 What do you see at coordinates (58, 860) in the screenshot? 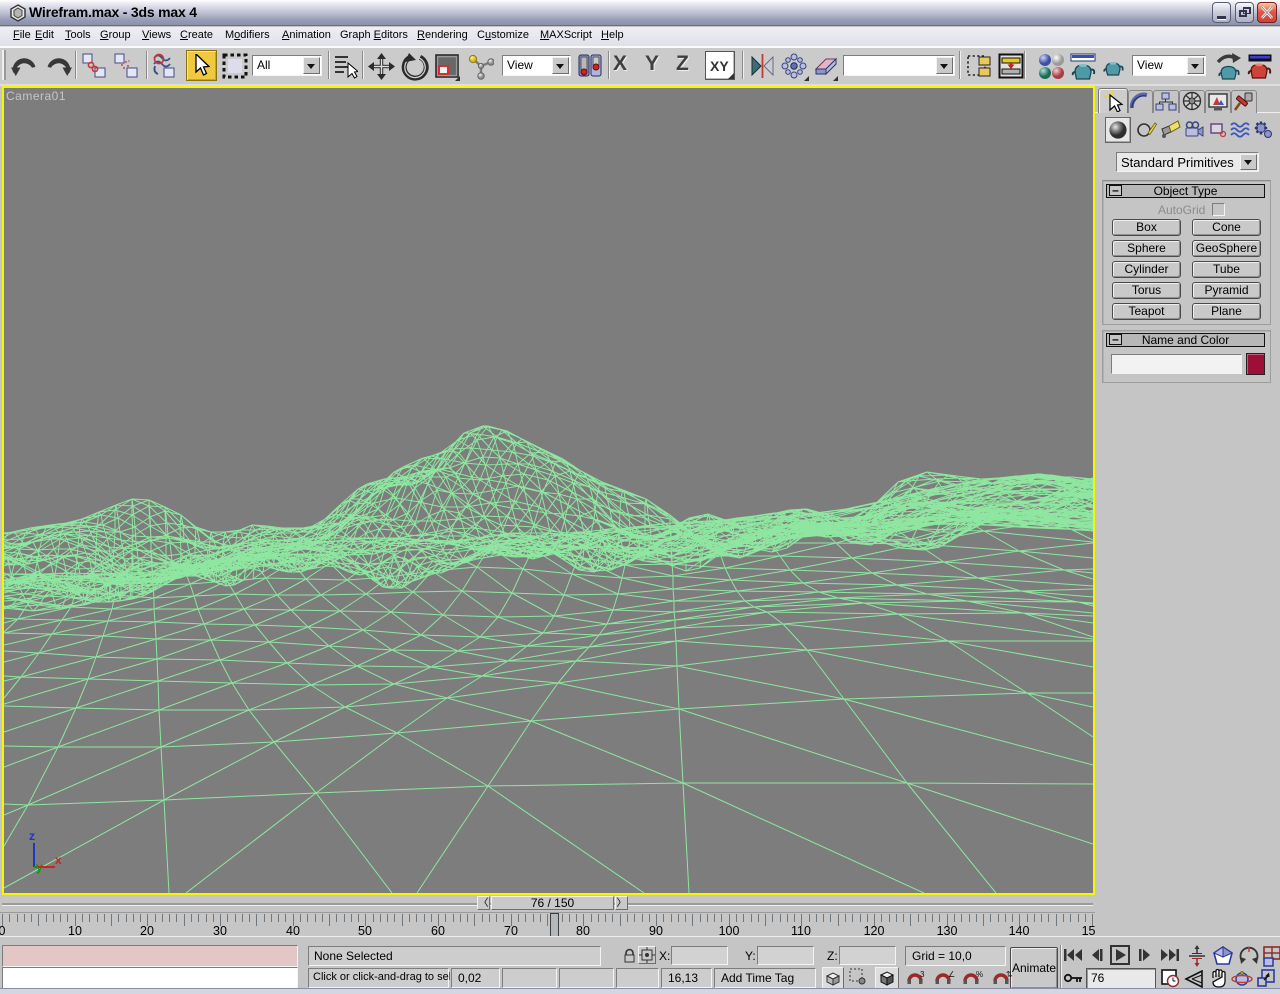
I see `svg-text: x` at bounding box center [58, 860].